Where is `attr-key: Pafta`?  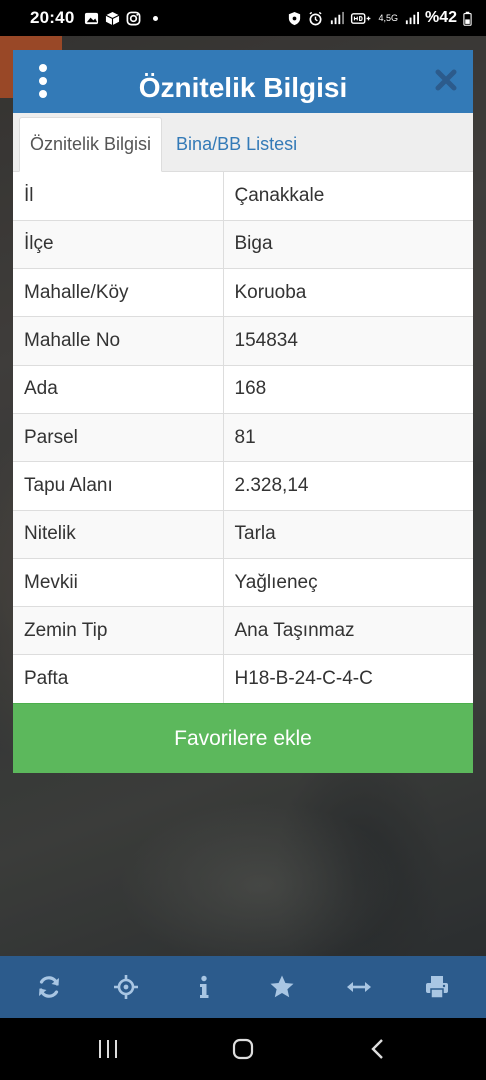 attr-key: Pafta is located at coordinates (118, 679).